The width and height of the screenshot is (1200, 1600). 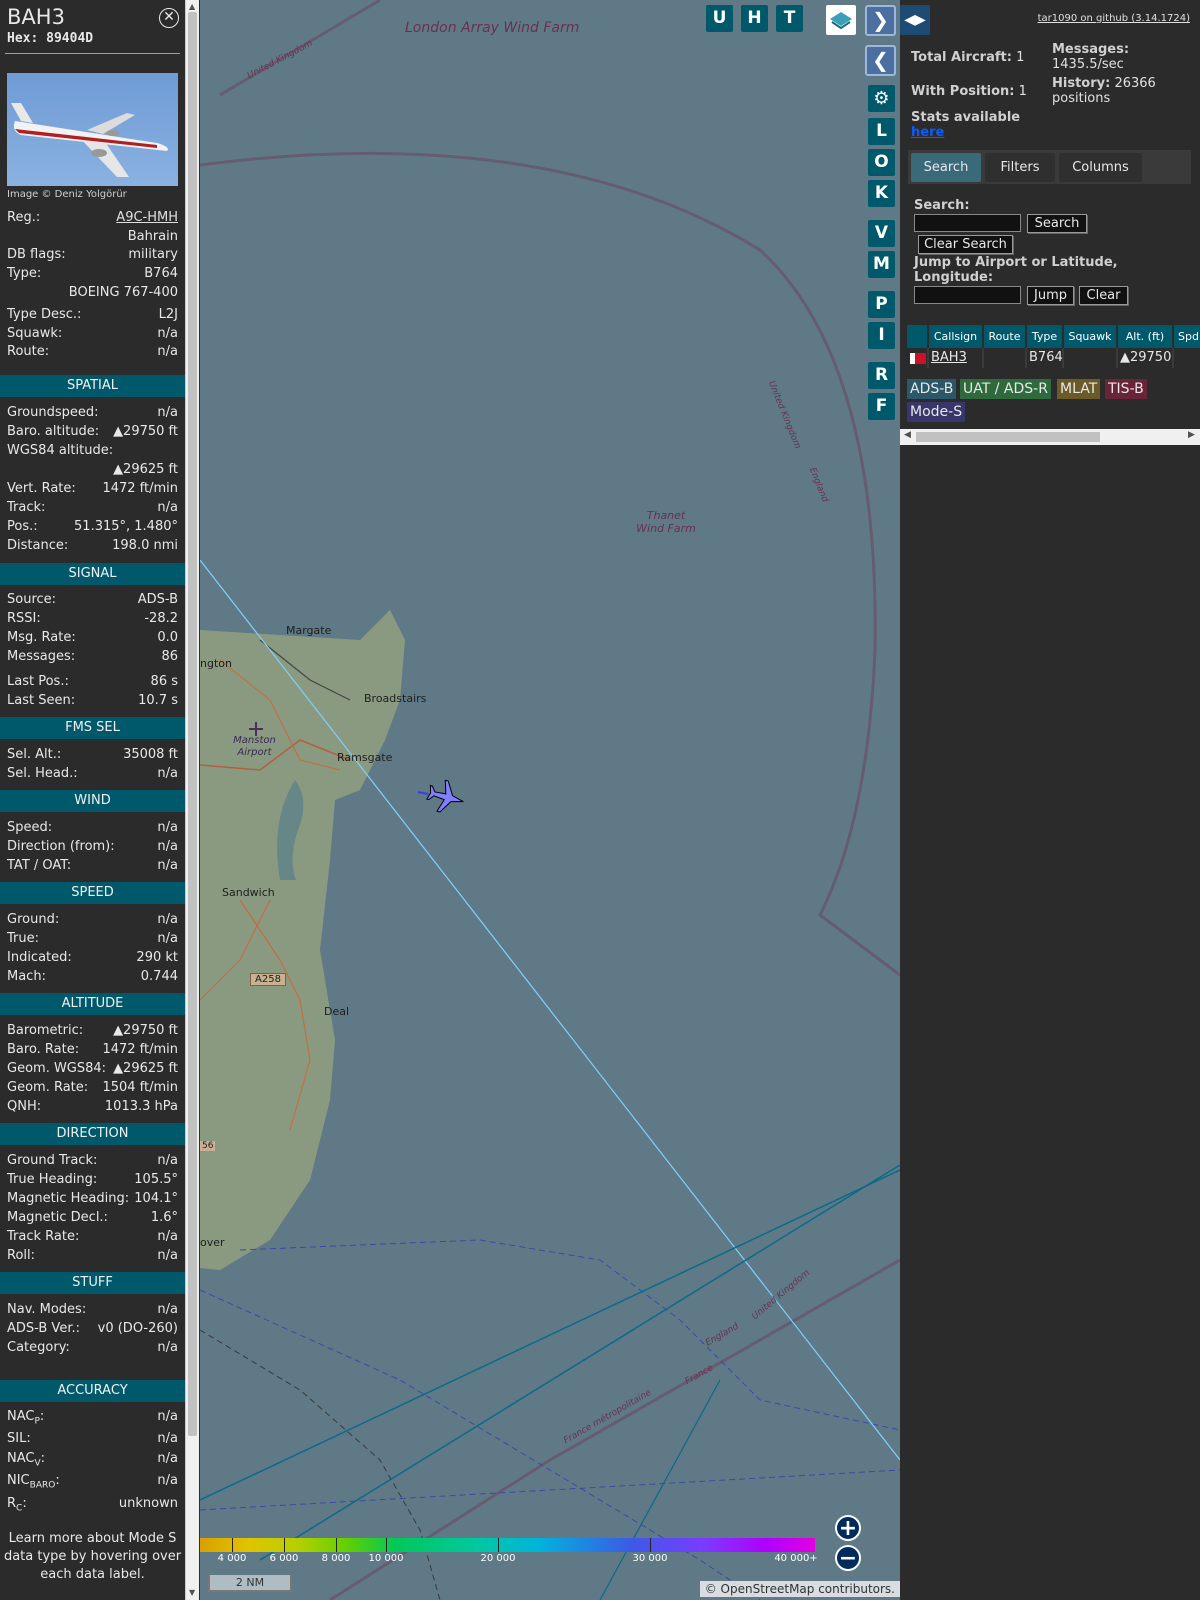 What do you see at coordinates (927, 132) in the screenshot?
I see `stats-here-link: here` at bounding box center [927, 132].